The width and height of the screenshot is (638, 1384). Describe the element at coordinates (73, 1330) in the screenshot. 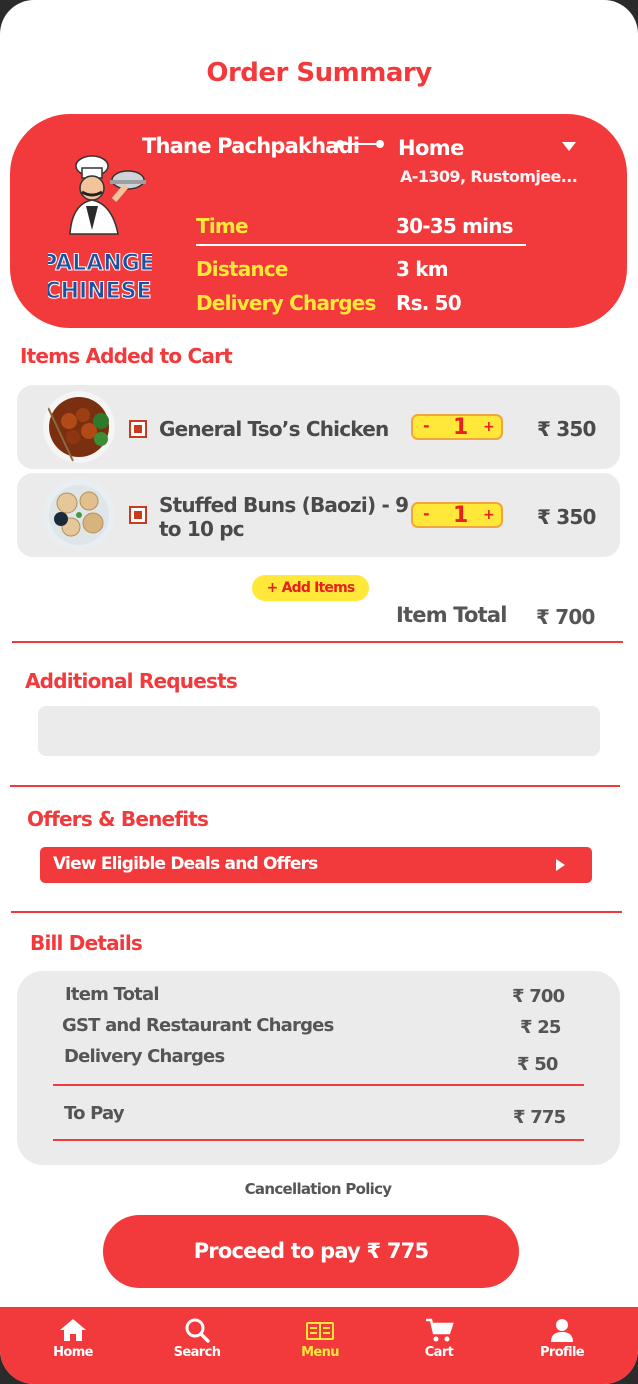

I see `home-icon` at that location.